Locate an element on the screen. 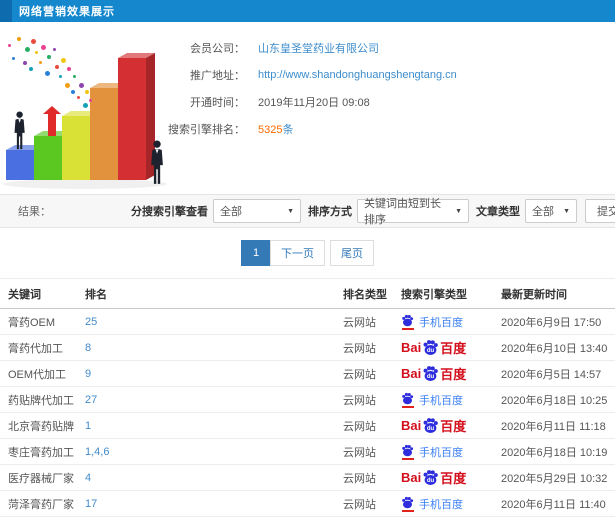  businessman-figure-right is located at coordinates (157, 162).